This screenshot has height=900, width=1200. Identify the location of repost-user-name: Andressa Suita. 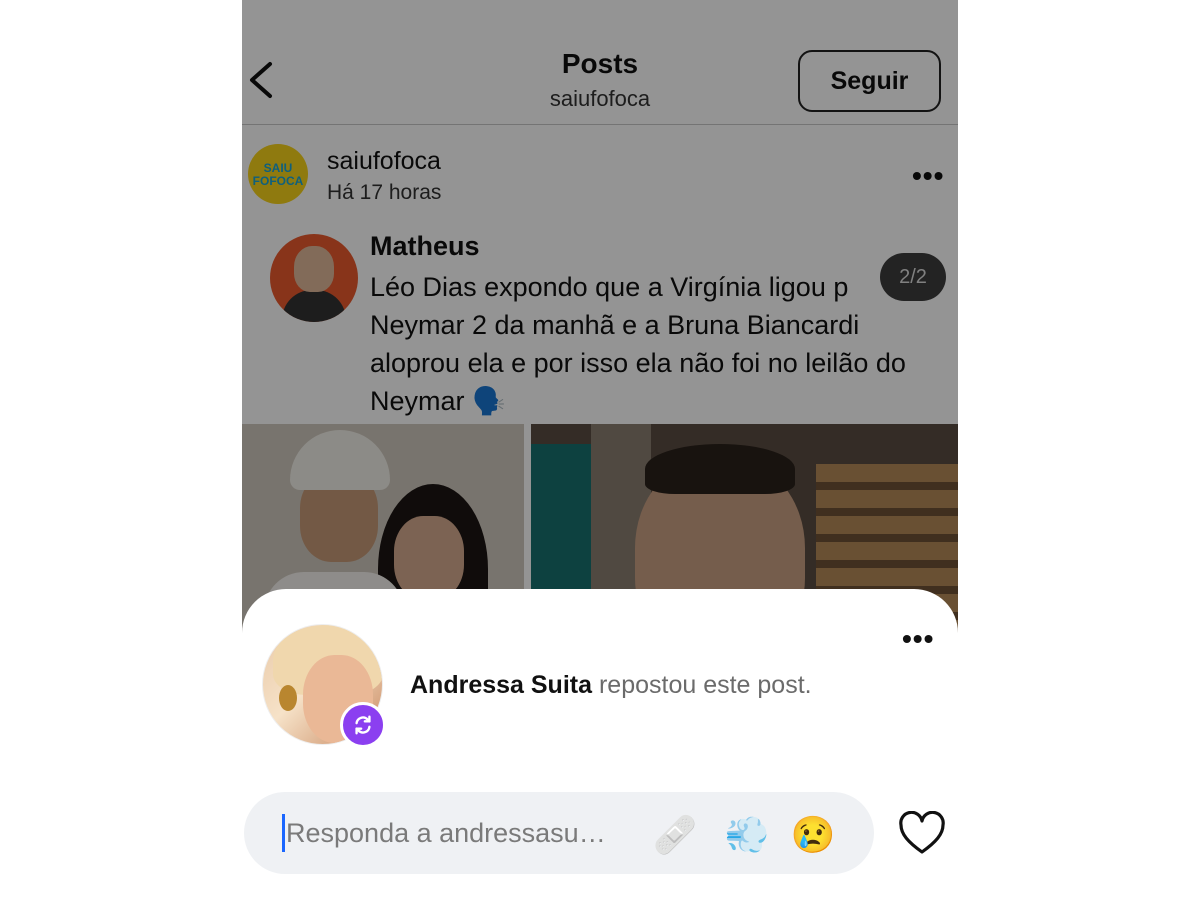
(501, 685).